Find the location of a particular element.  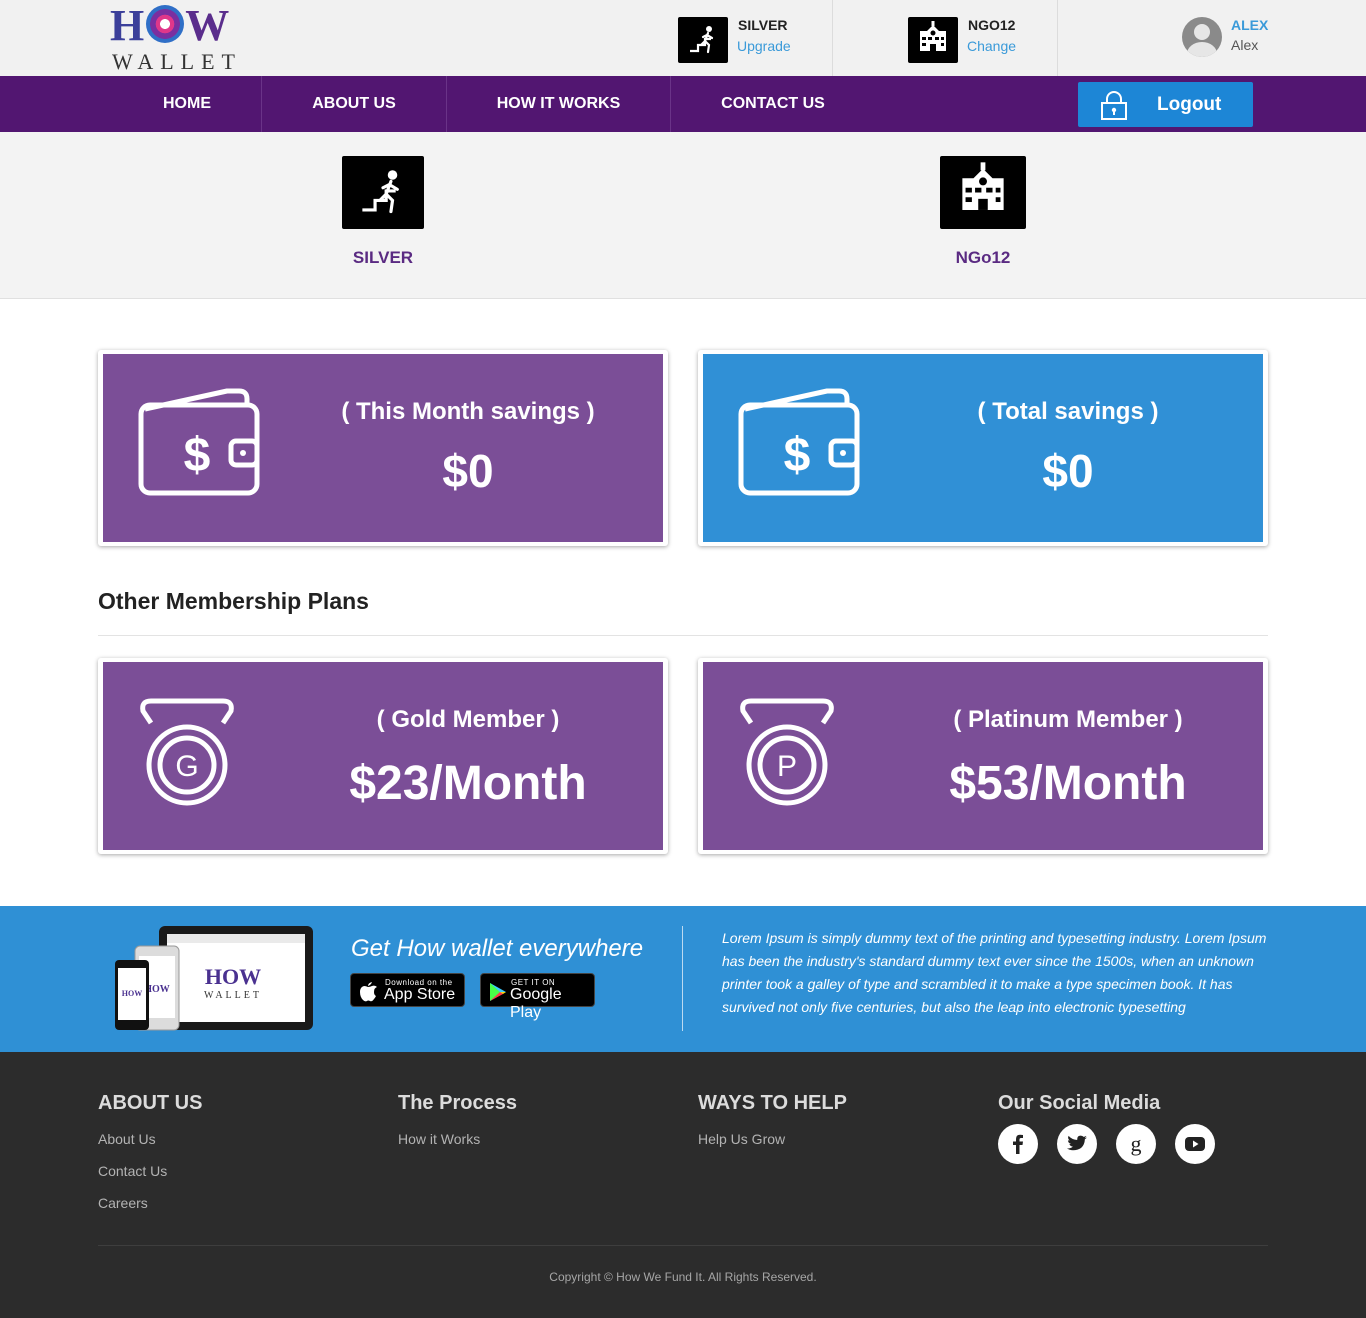

svg-text: WALLET is located at coordinates (233, 995).